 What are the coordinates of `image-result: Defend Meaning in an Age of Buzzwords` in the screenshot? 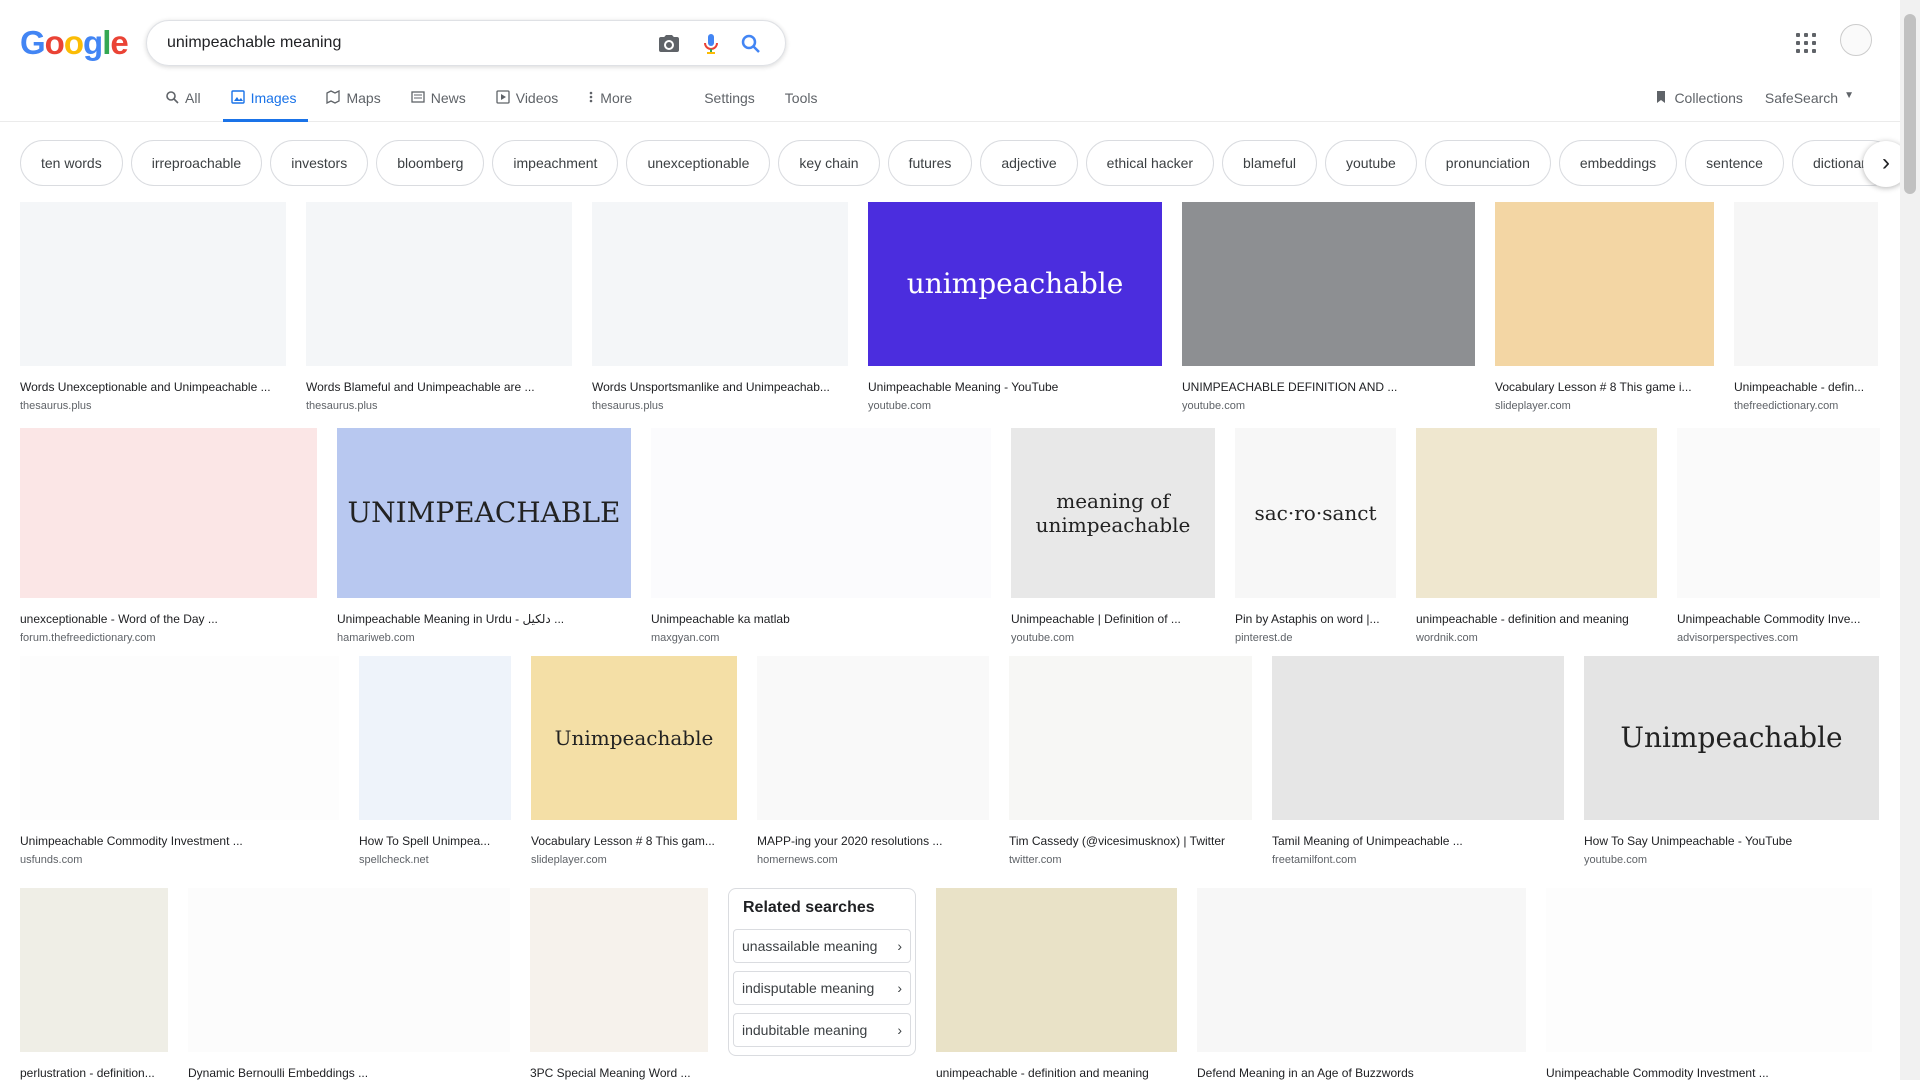 It's located at (1361, 984).